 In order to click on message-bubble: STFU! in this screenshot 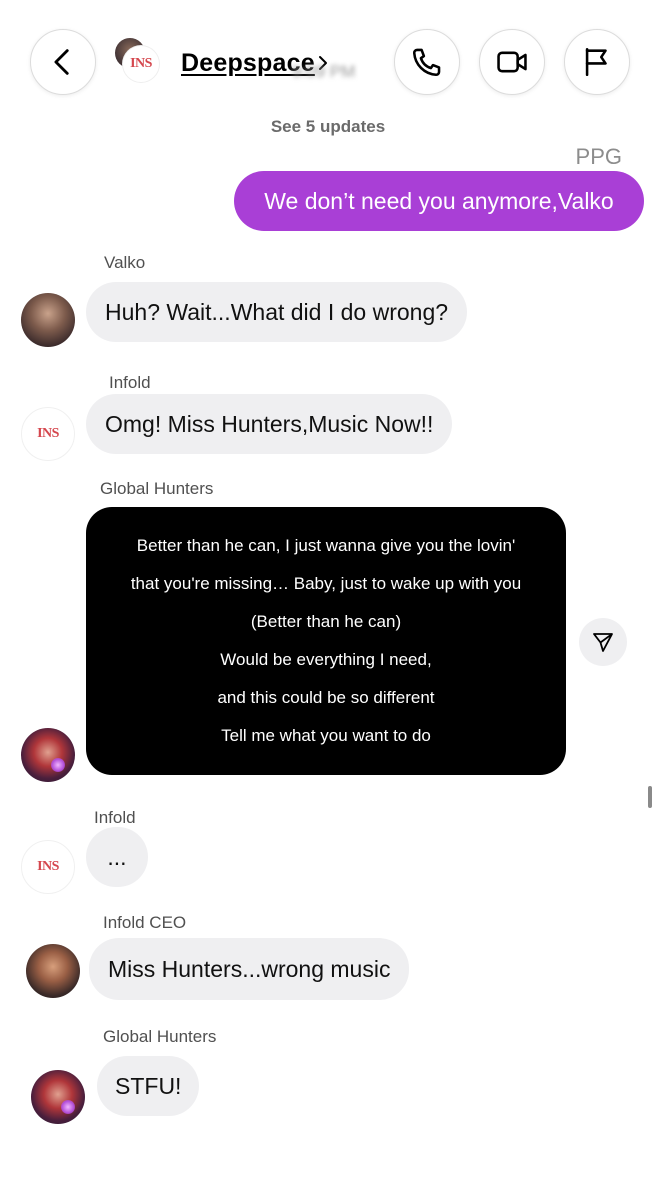, I will do `click(148, 1086)`.